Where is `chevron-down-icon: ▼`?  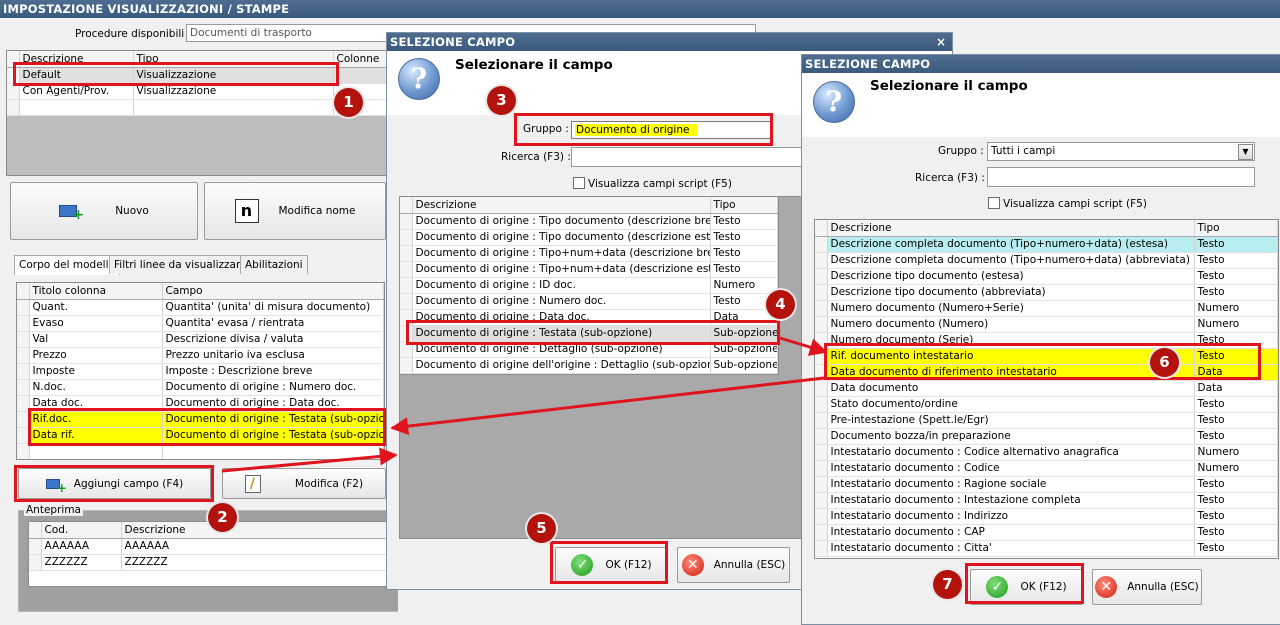 chevron-down-icon: ▼ is located at coordinates (1245, 152).